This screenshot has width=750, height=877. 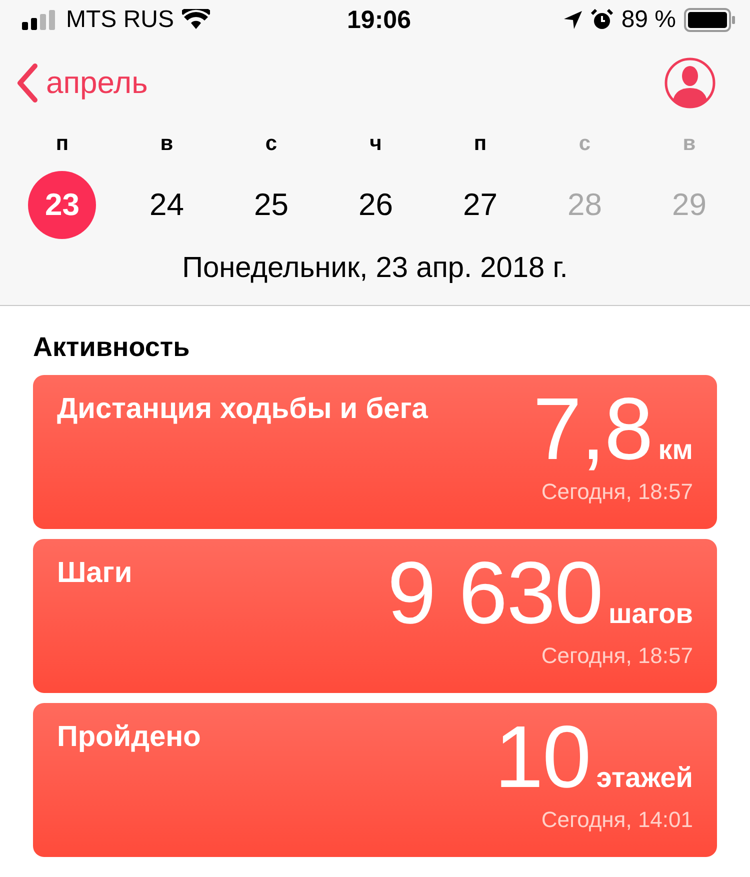 I want to click on day-button: 23, so click(x=62, y=205).